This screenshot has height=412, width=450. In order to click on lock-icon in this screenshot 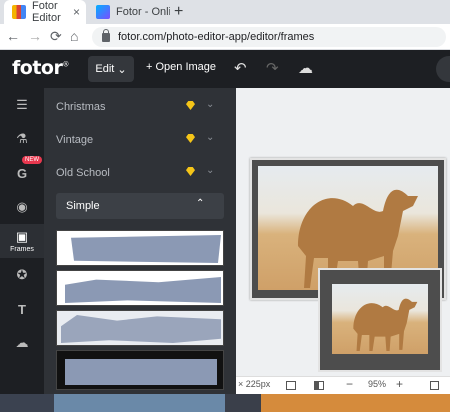, I will do `click(106, 35)`.